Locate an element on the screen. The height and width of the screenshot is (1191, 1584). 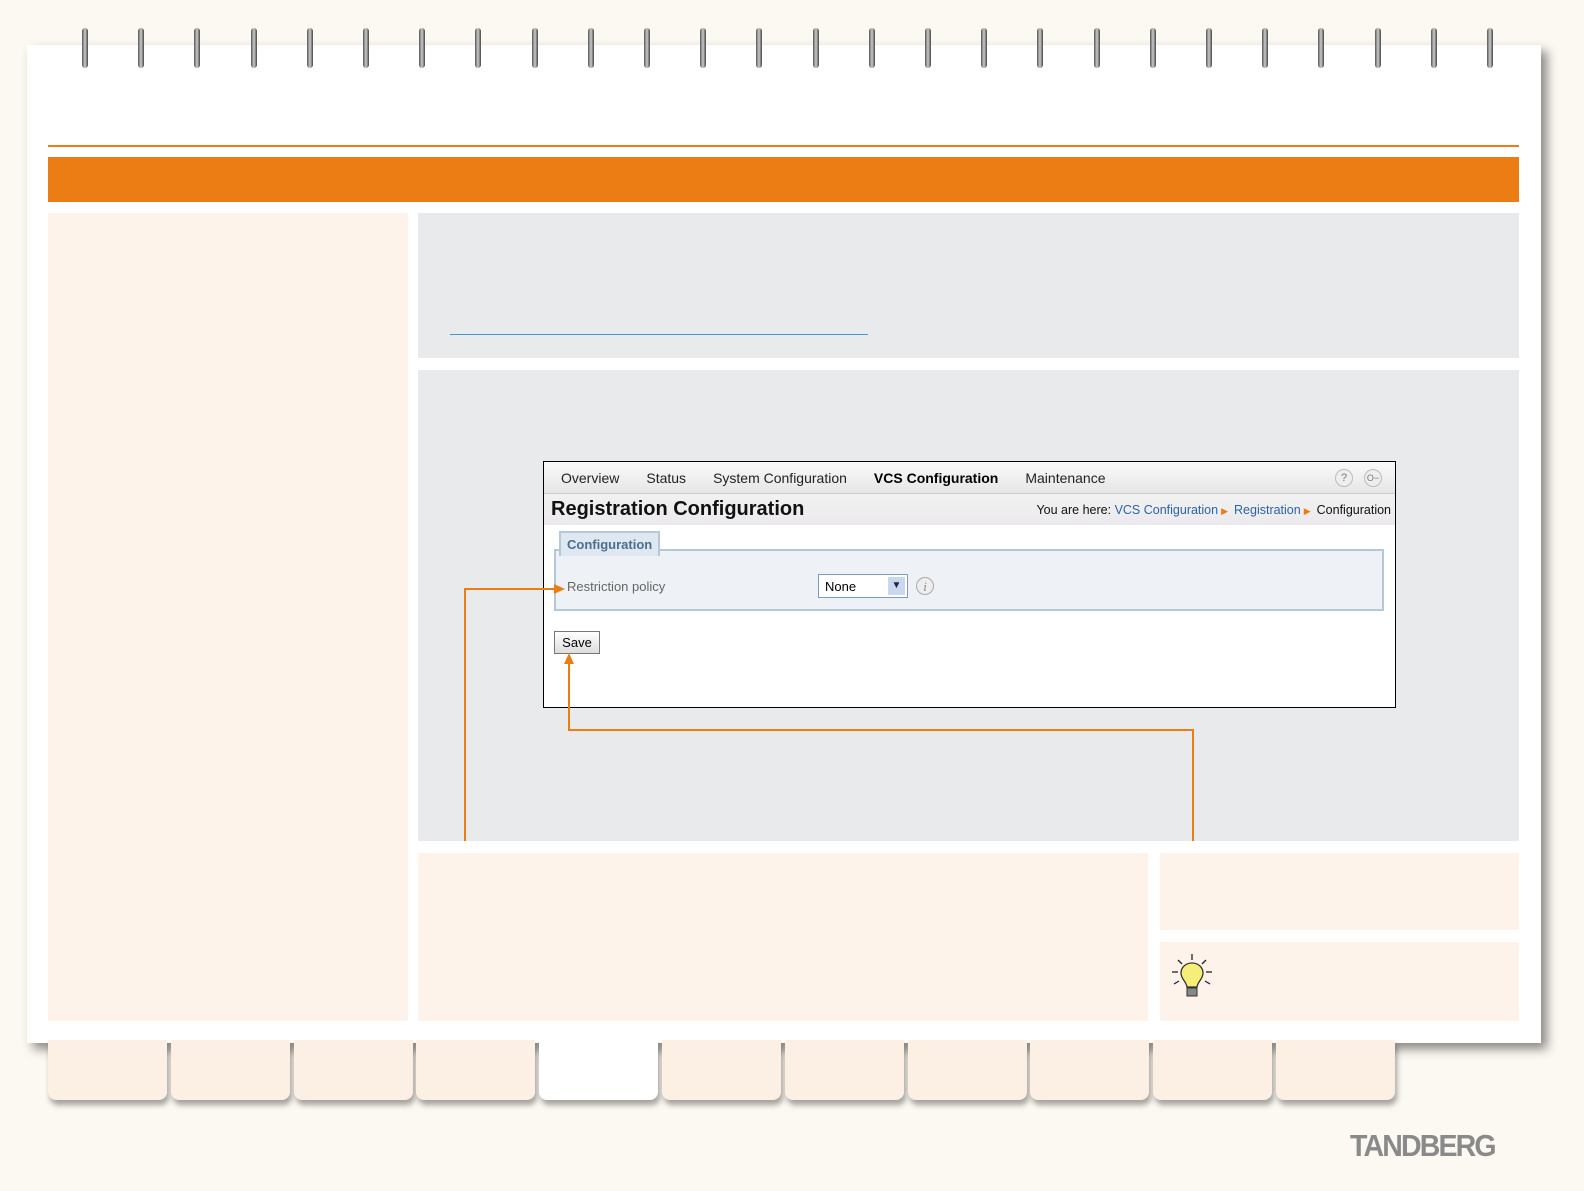
configuration-fieldset: Restriction policy is located at coordinates (969, 580).